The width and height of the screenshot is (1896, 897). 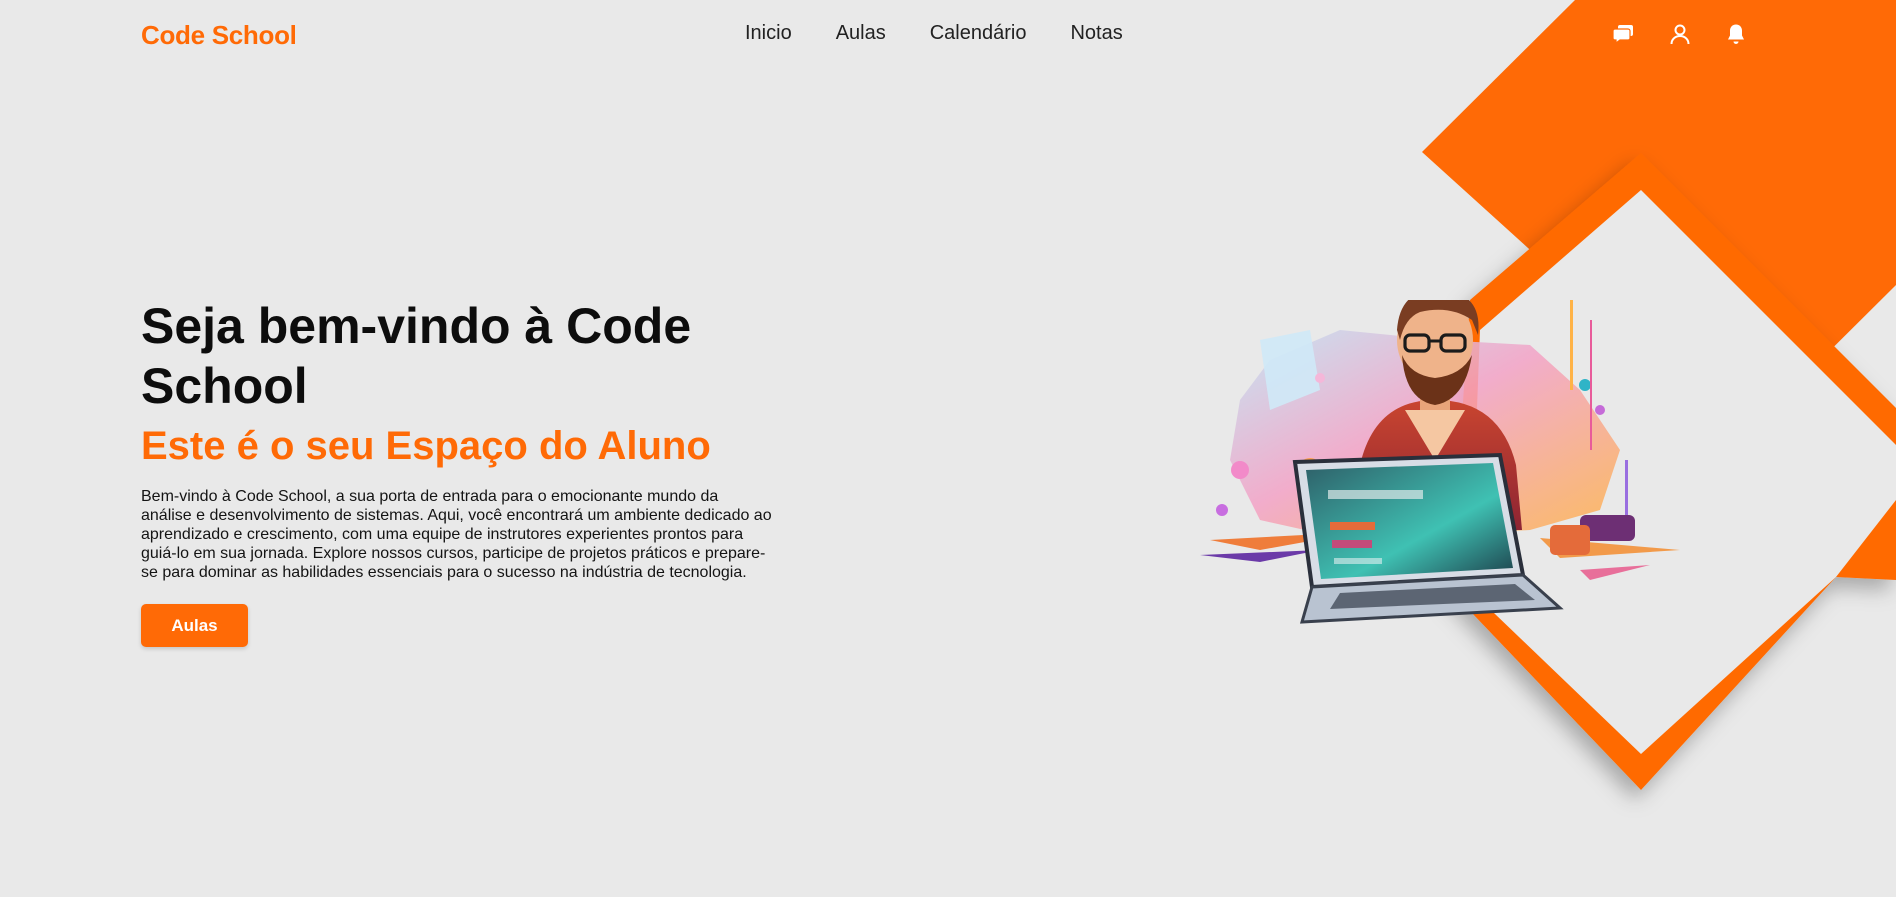 I want to click on header-actions, so click(x=1680, y=34).